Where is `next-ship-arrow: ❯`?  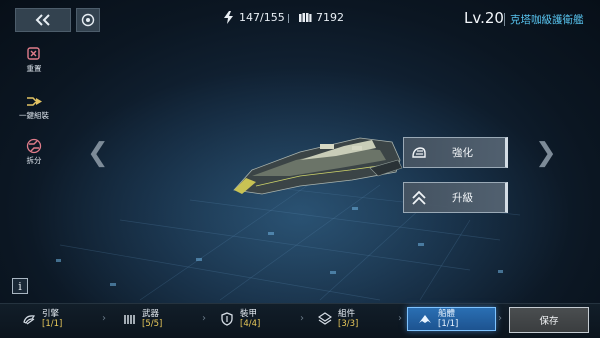
next-ship-arrow: ❯ is located at coordinates (546, 153).